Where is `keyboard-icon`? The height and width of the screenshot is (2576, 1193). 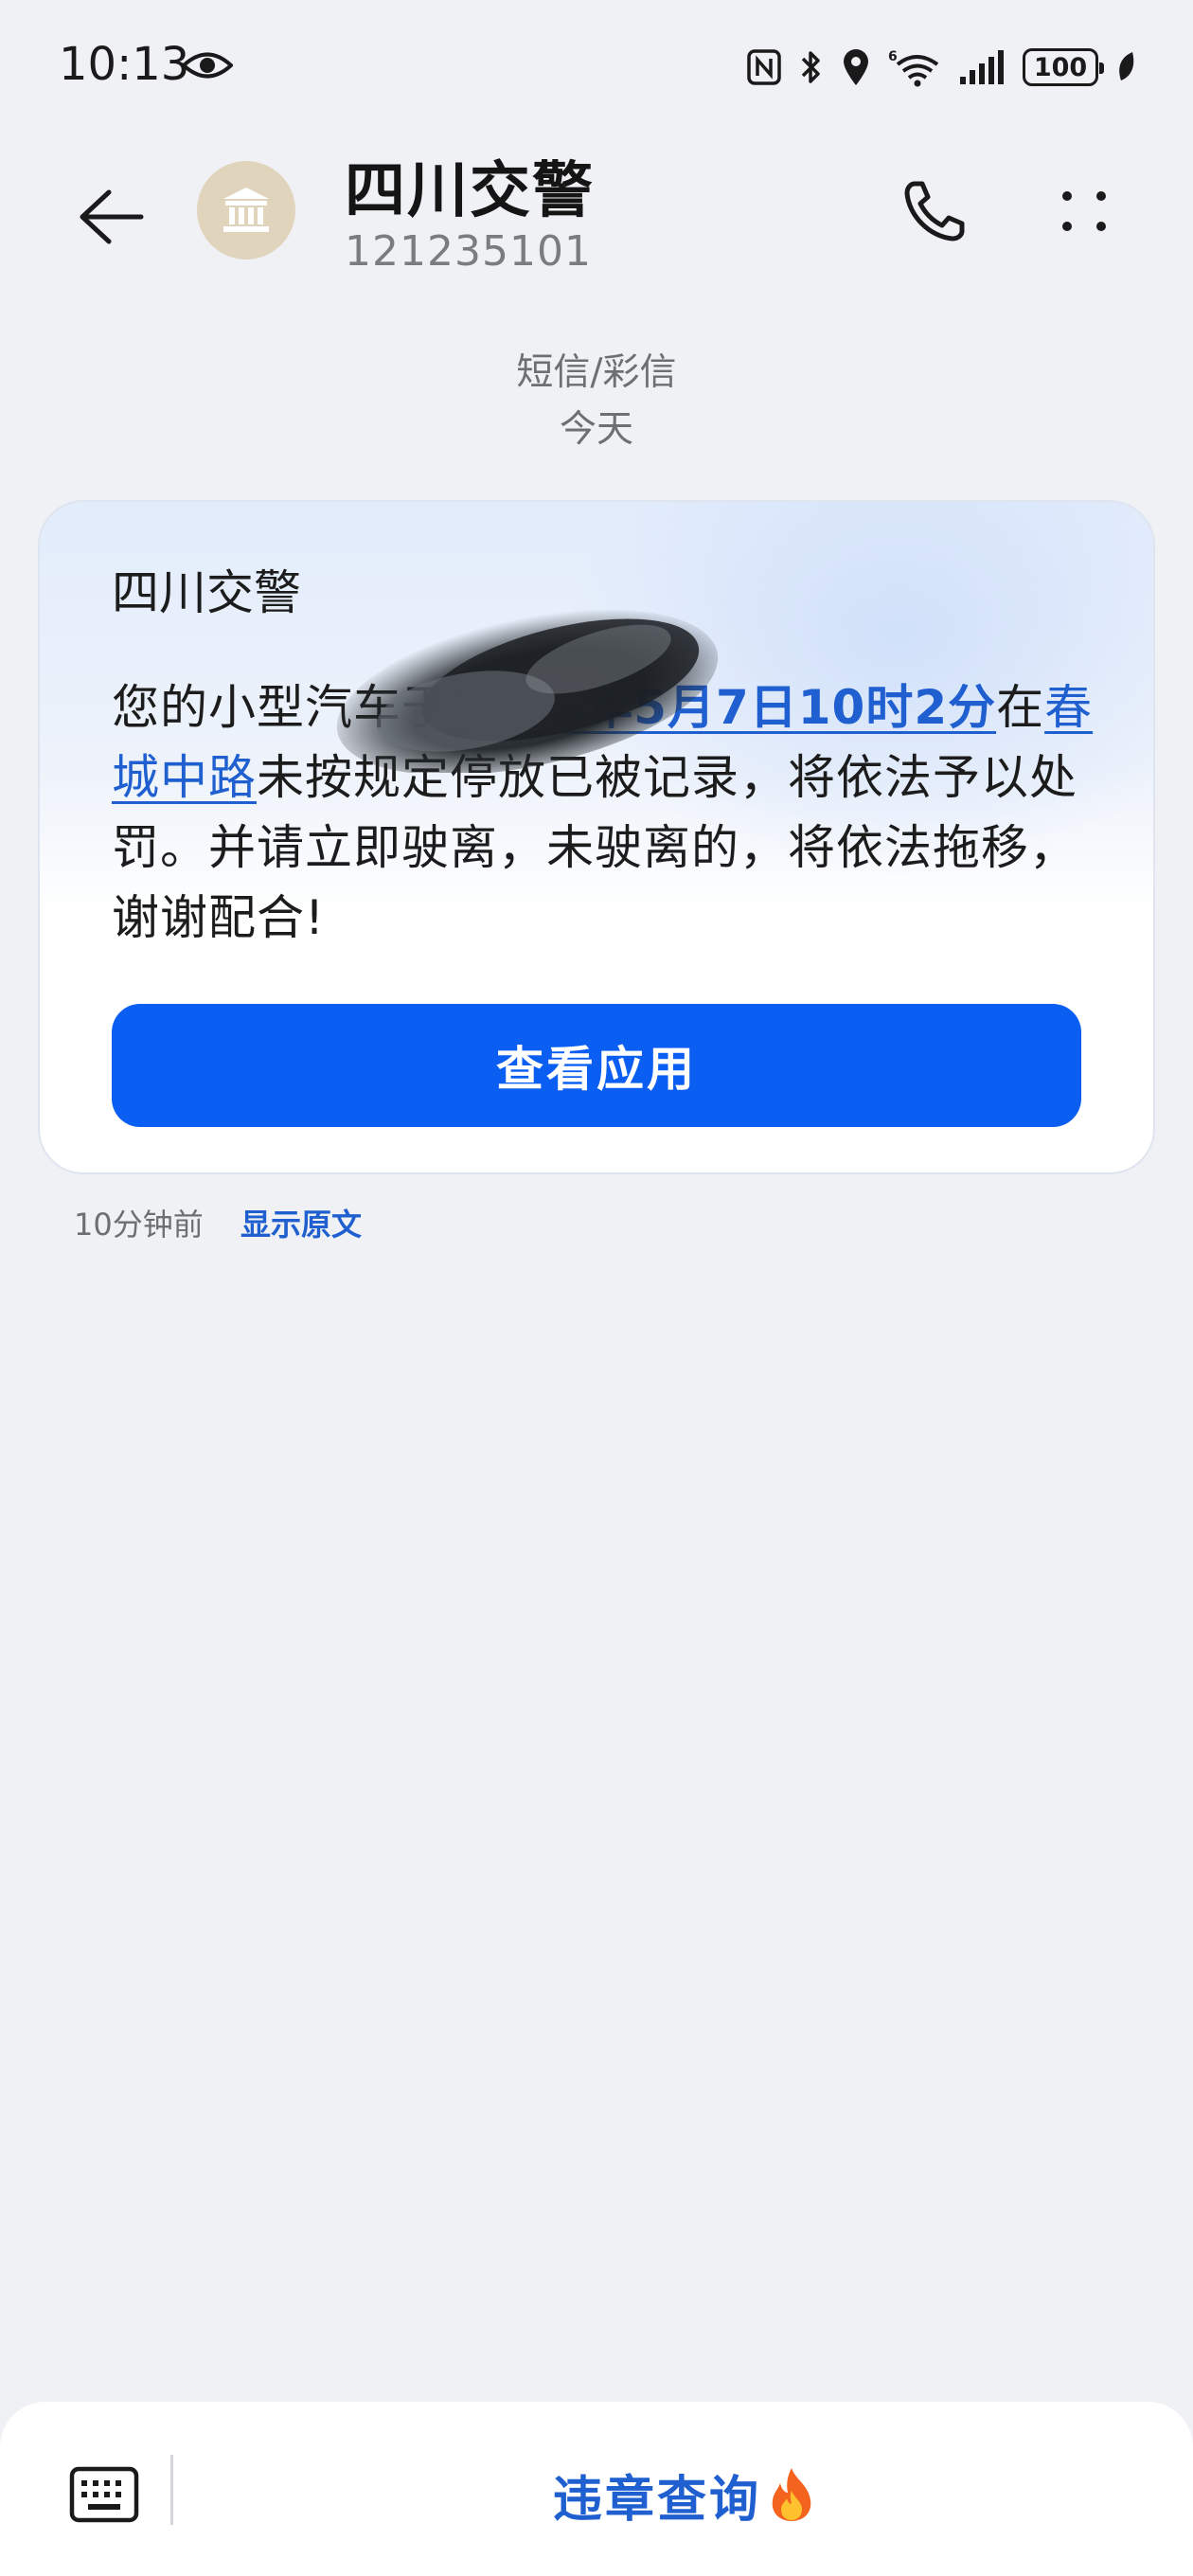 keyboard-icon is located at coordinates (104, 2494).